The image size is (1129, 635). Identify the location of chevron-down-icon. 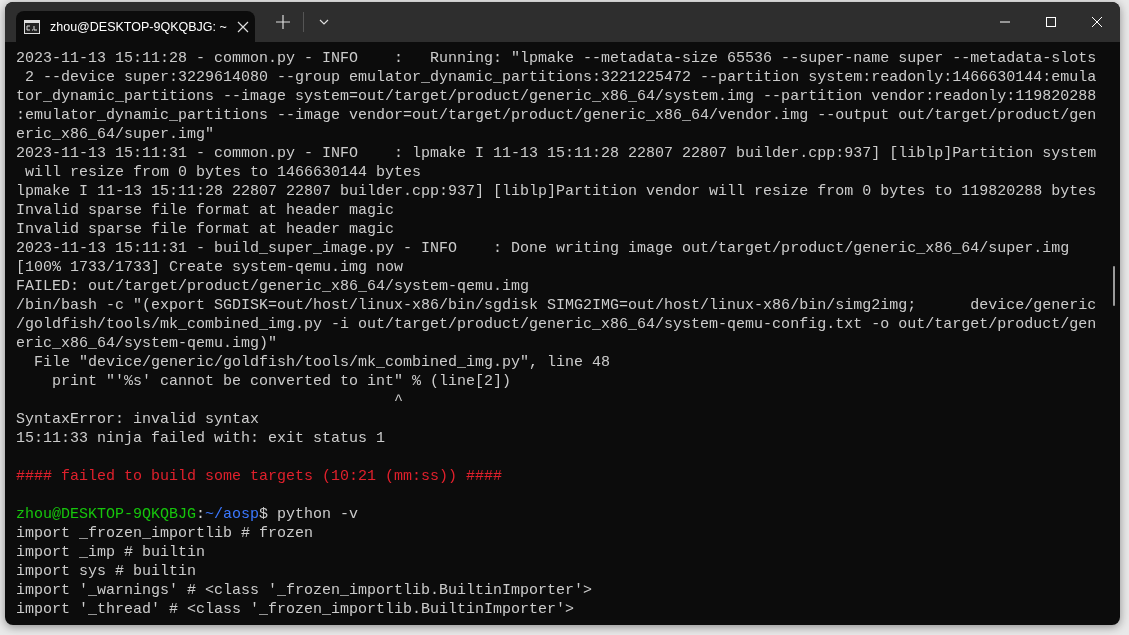
(324, 22).